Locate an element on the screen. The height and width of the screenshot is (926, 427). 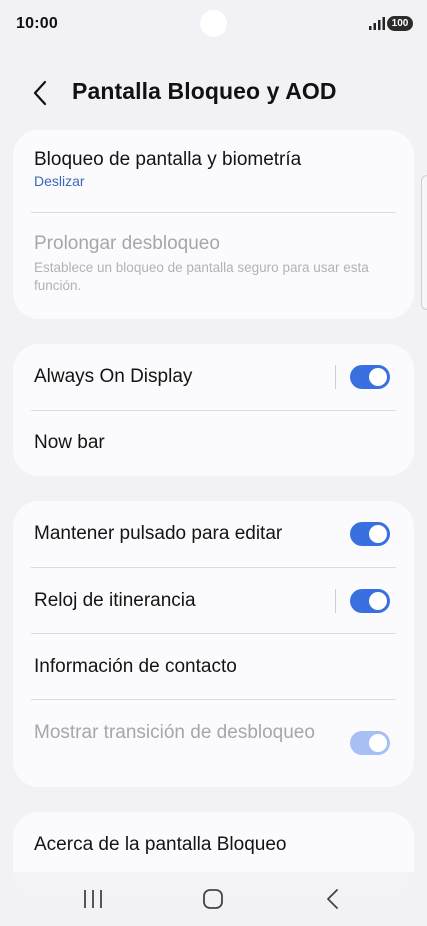
back-arrow-icon is located at coordinates (41, 93).